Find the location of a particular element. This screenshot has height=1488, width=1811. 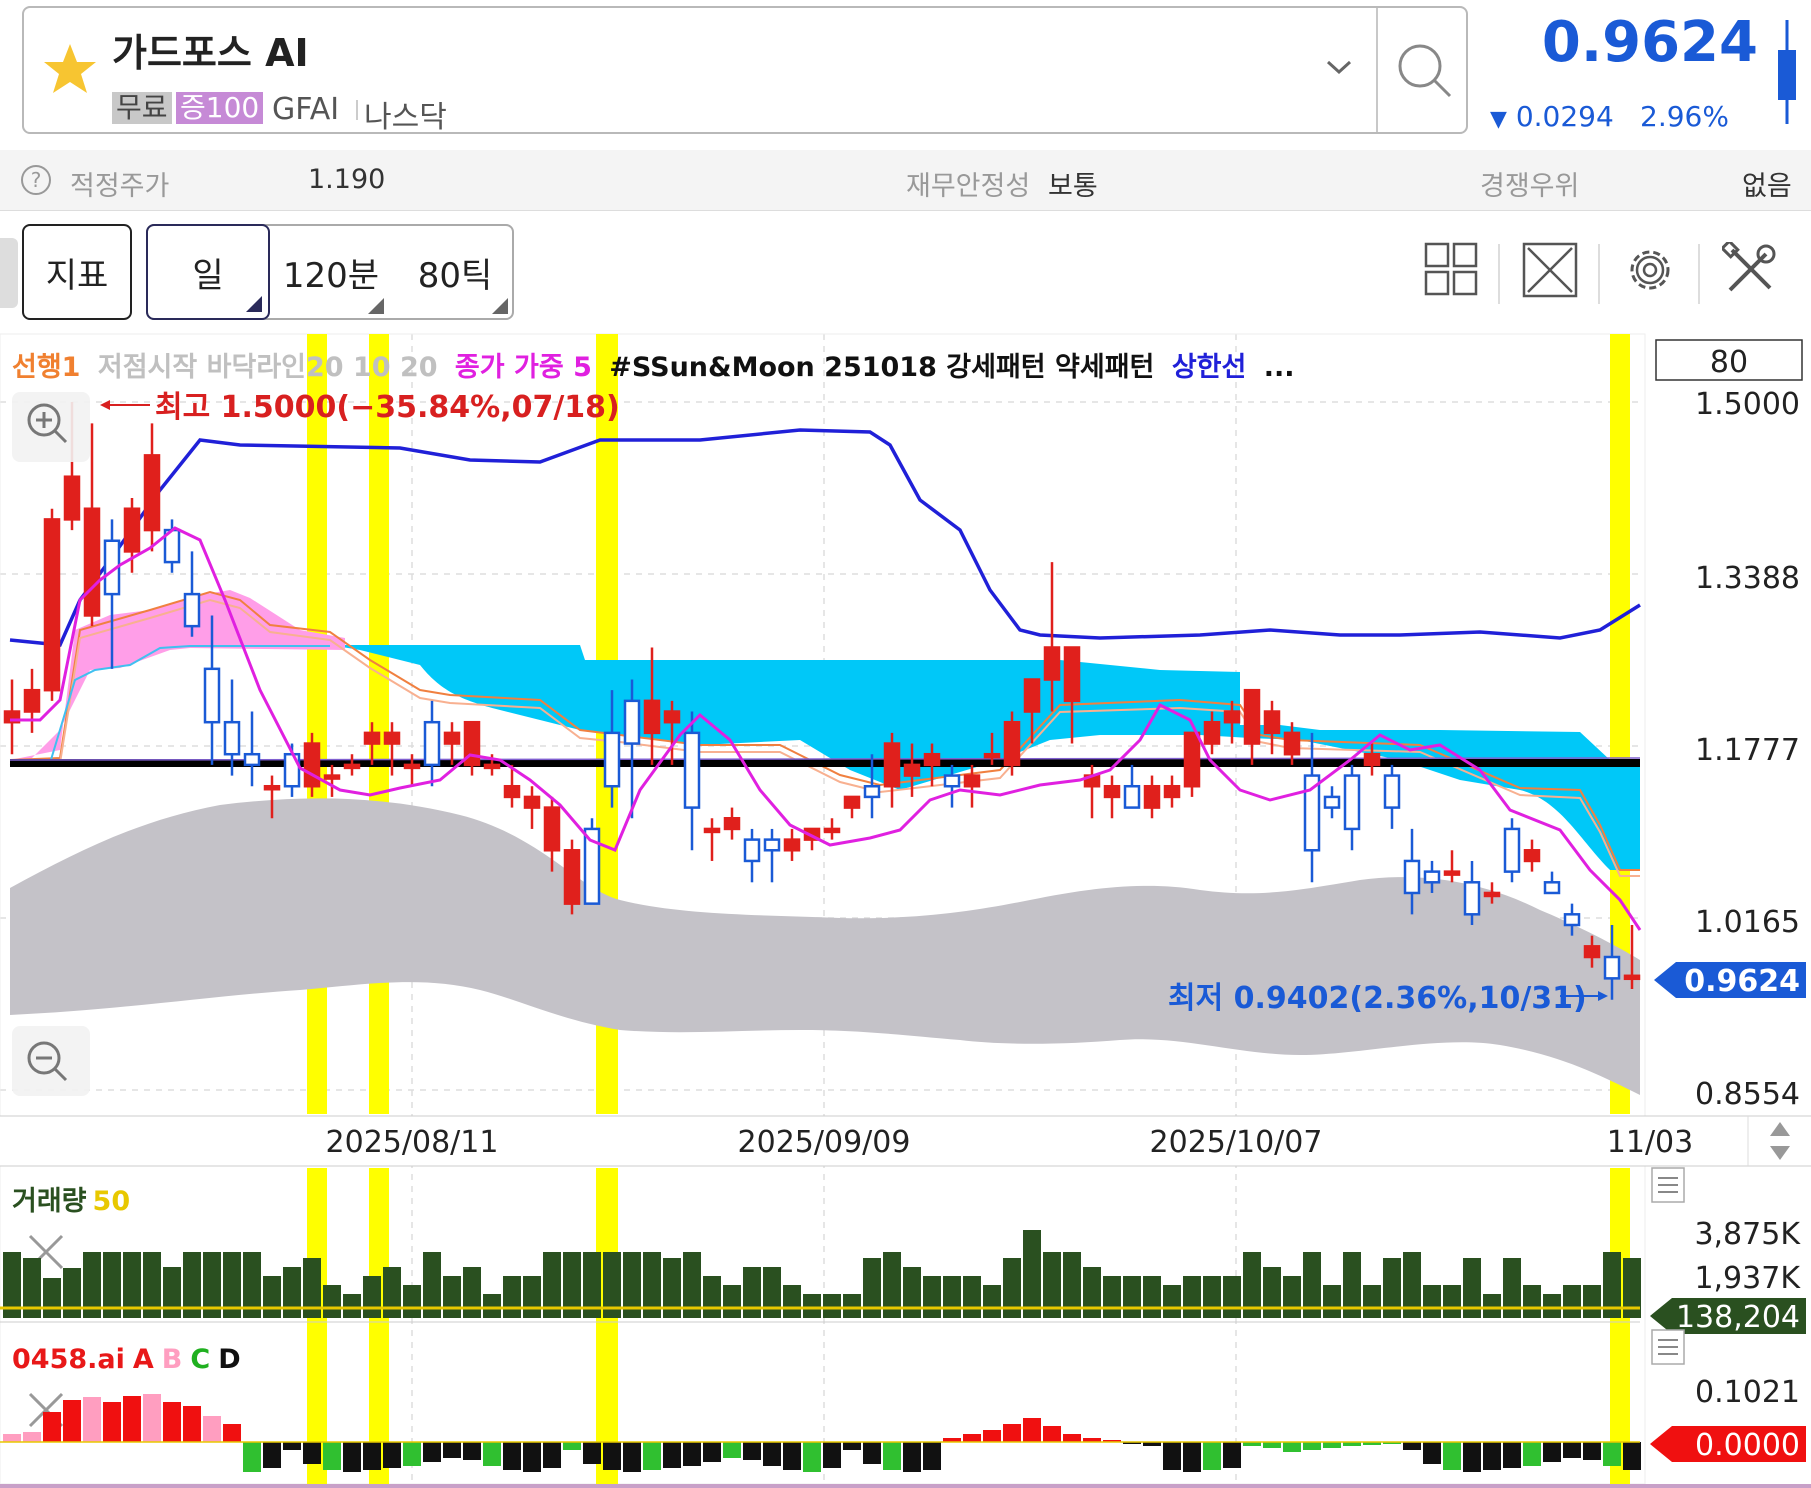

expand-icon is located at coordinates (1550, 270).